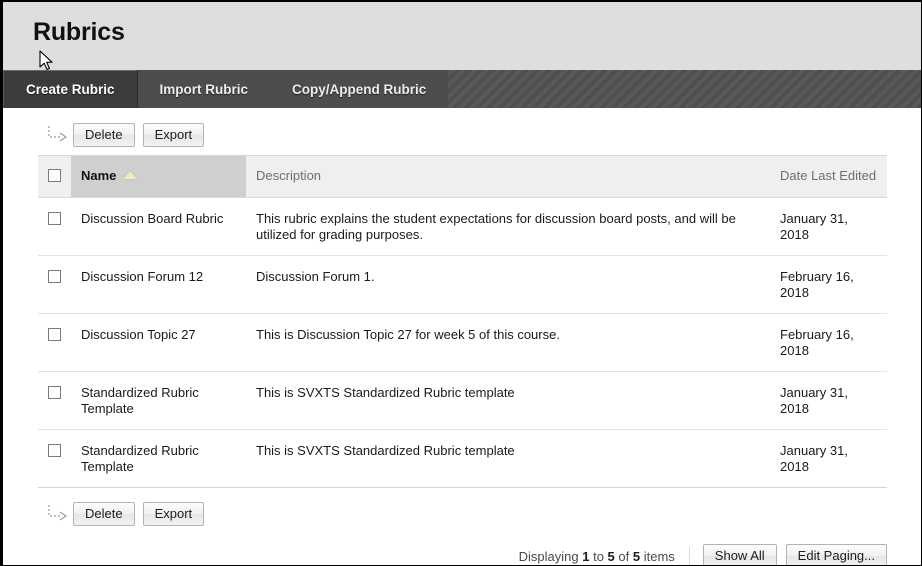 This screenshot has height=566, width=922. Describe the element at coordinates (104, 514) in the screenshot. I see `delete-button-bottom: Delete` at that location.